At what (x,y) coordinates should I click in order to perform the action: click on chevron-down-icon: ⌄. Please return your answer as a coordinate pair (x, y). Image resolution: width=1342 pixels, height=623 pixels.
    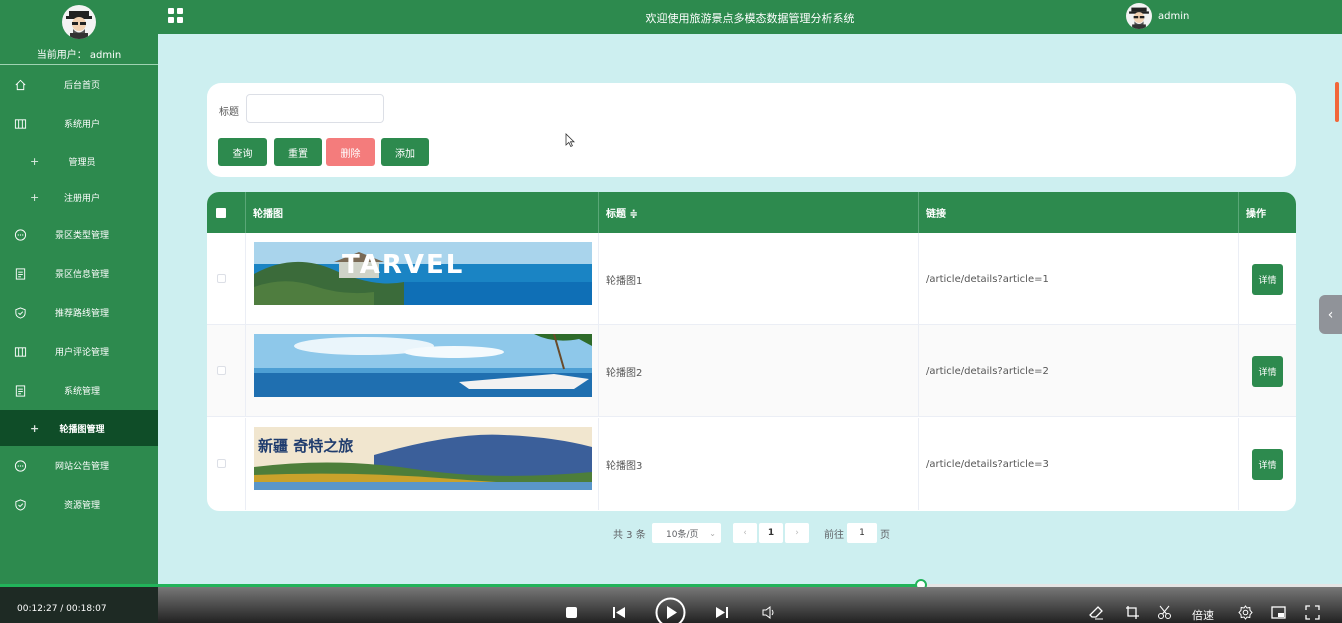
    Looking at the image, I should click on (712, 533).